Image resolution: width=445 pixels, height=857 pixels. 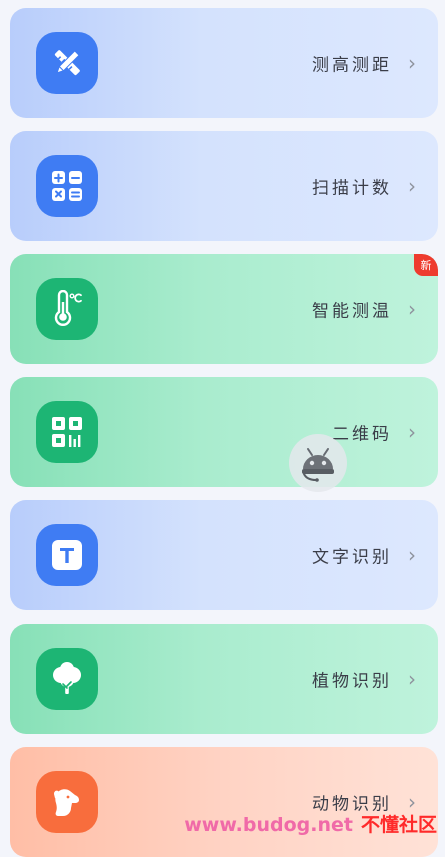 What do you see at coordinates (67, 432) in the screenshot?
I see `qrcode-icon` at bounding box center [67, 432].